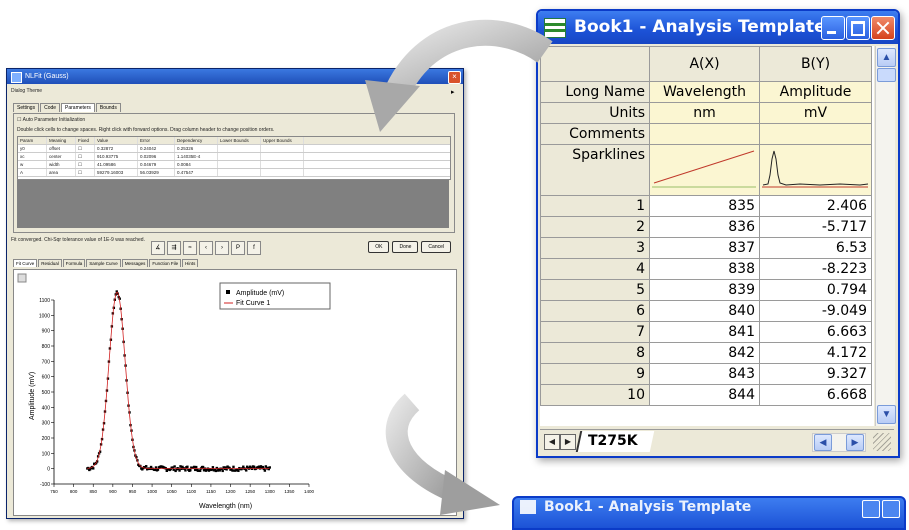 Image resolution: width=909 pixels, height=530 pixels. What do you see at coordinates (614, 441) in the screenshot?
I see `sheet-tab-t275k: T275K` at bounding box center [614, 441].